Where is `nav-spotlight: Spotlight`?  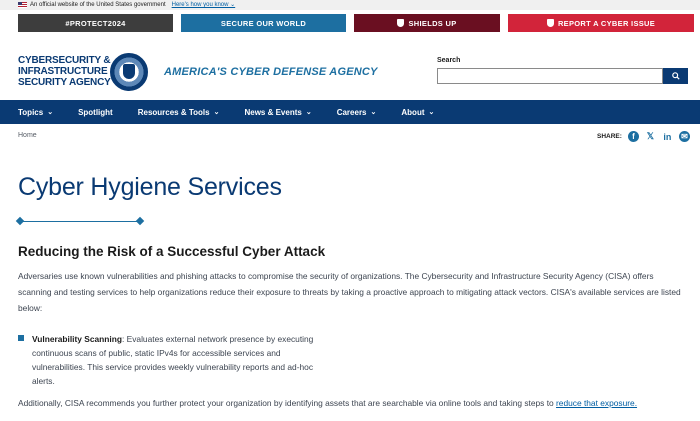 nav-spotlight: Spotlight is located at coordinates (95, 112).